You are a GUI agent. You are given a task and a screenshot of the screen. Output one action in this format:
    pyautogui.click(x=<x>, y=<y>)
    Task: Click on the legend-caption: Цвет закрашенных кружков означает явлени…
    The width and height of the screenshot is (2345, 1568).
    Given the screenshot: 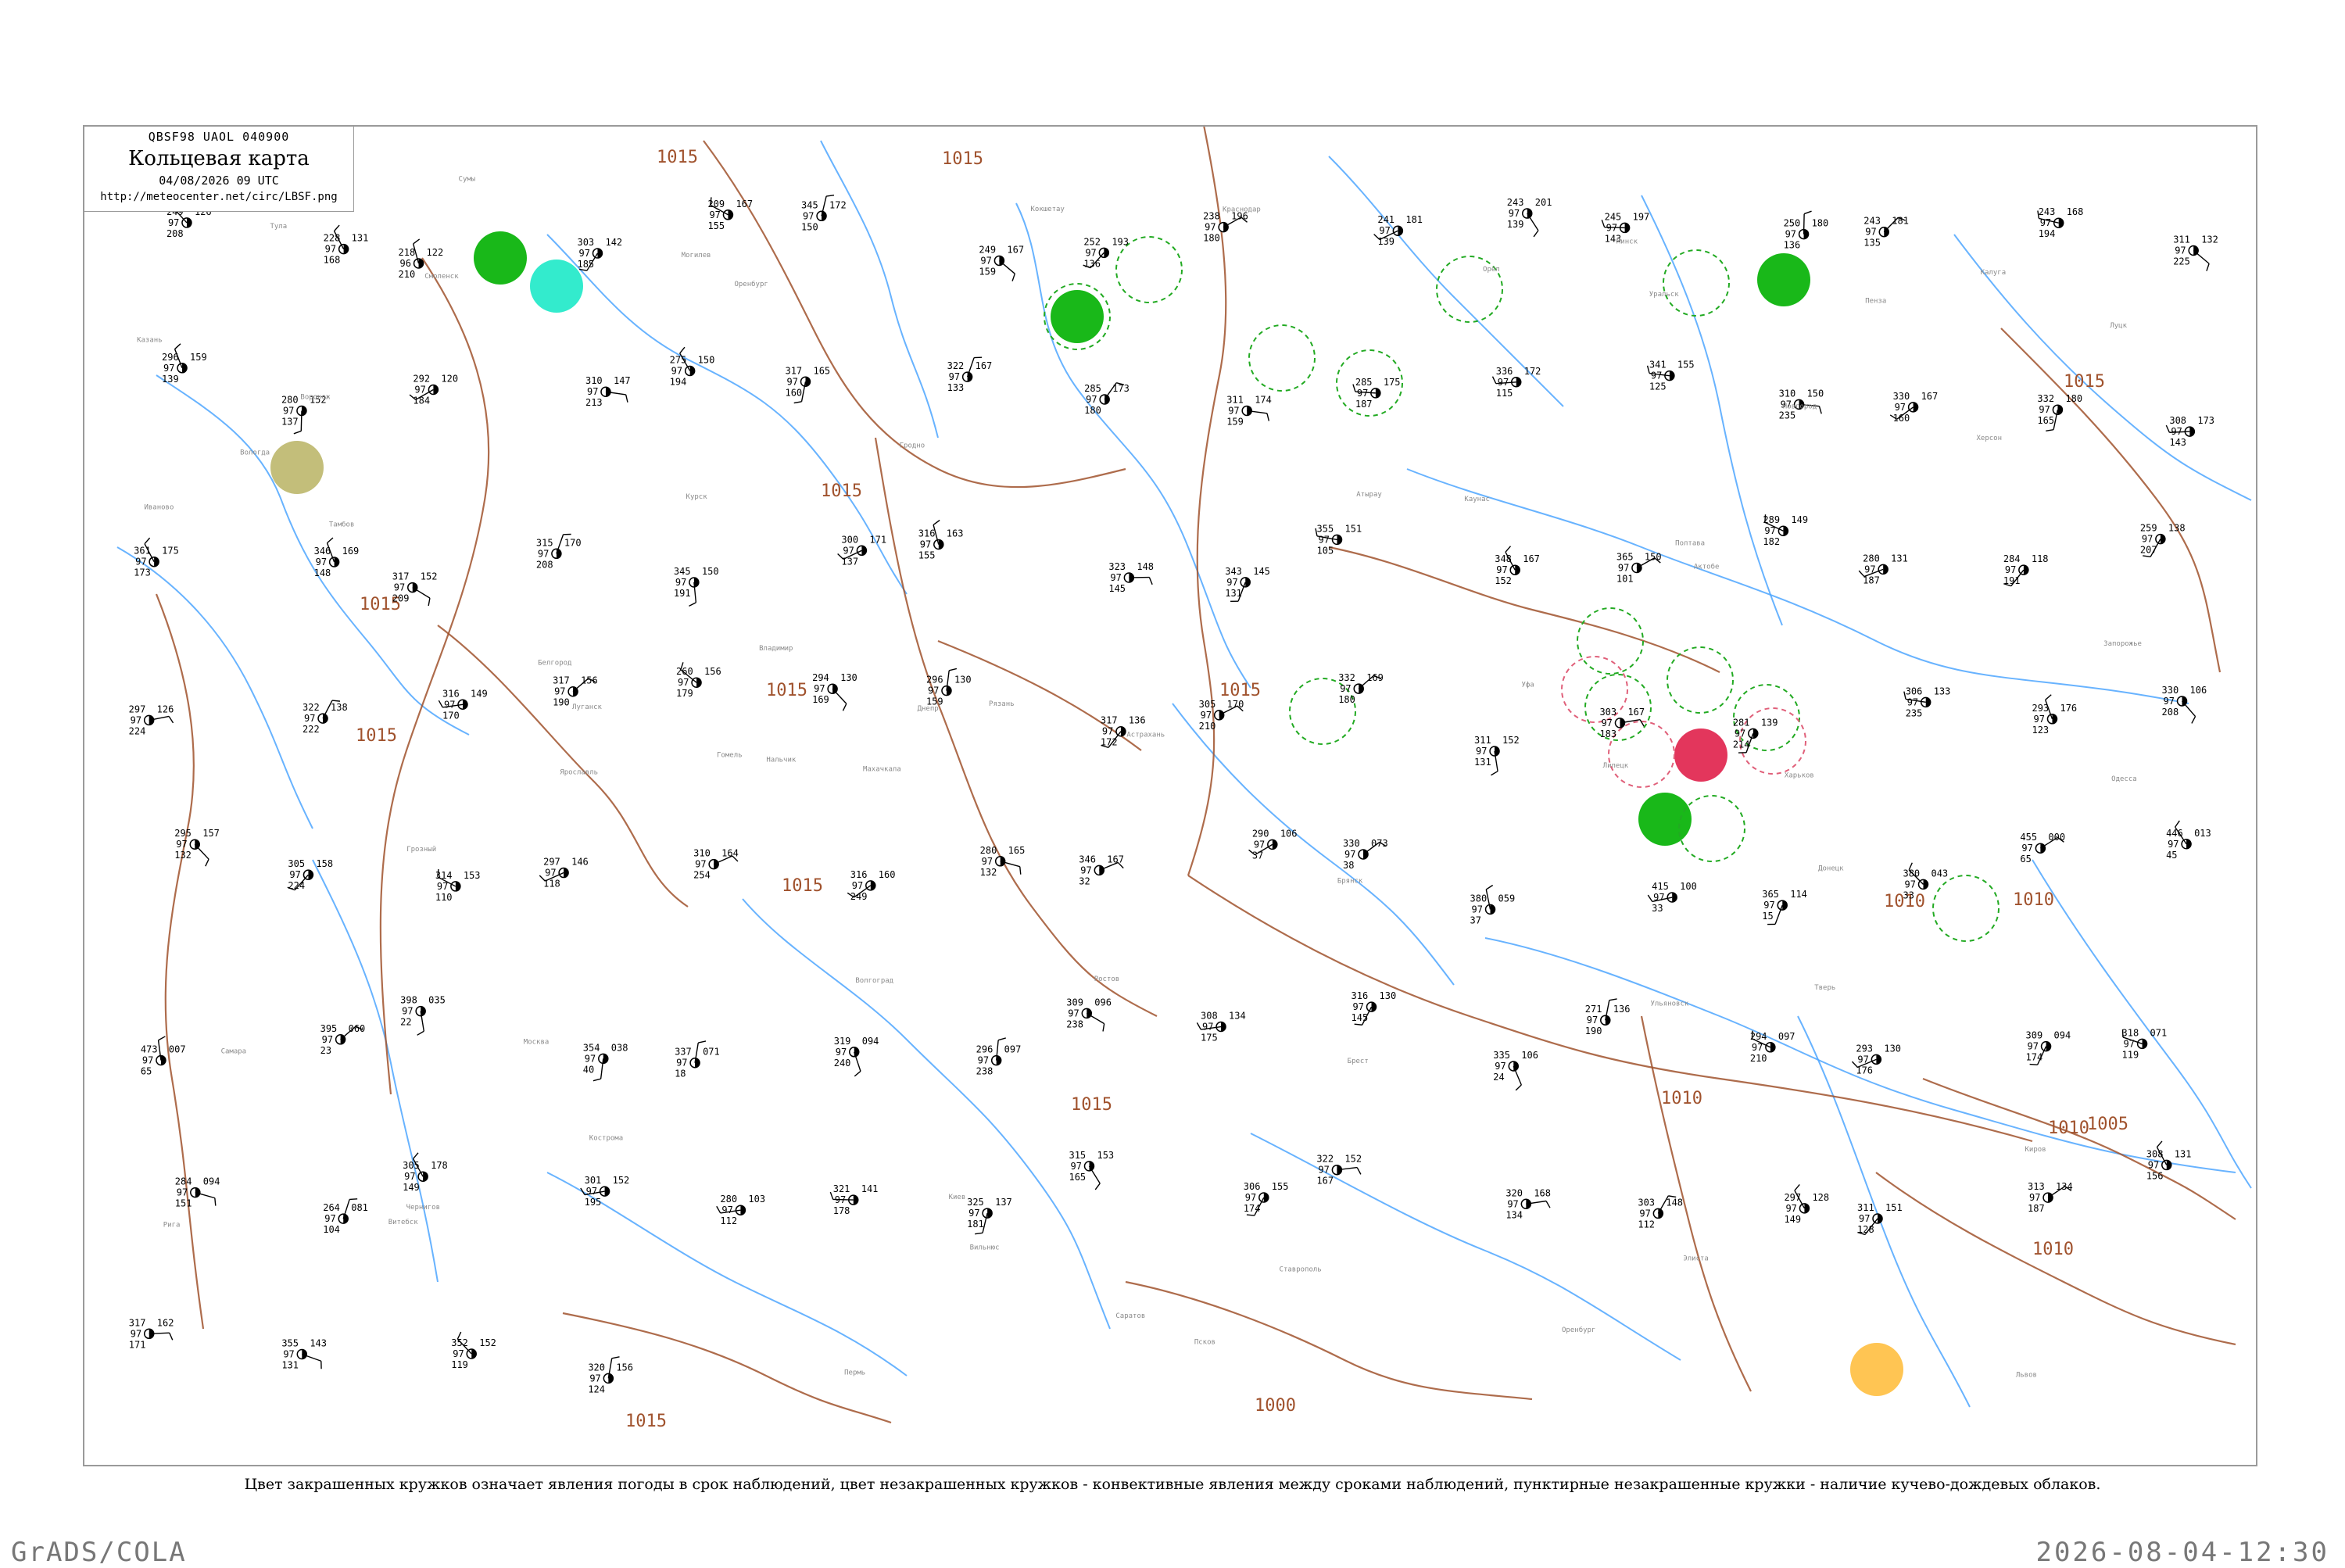 What is the action you would take?
    pyautogui.click(x=1172, y=1484)
    